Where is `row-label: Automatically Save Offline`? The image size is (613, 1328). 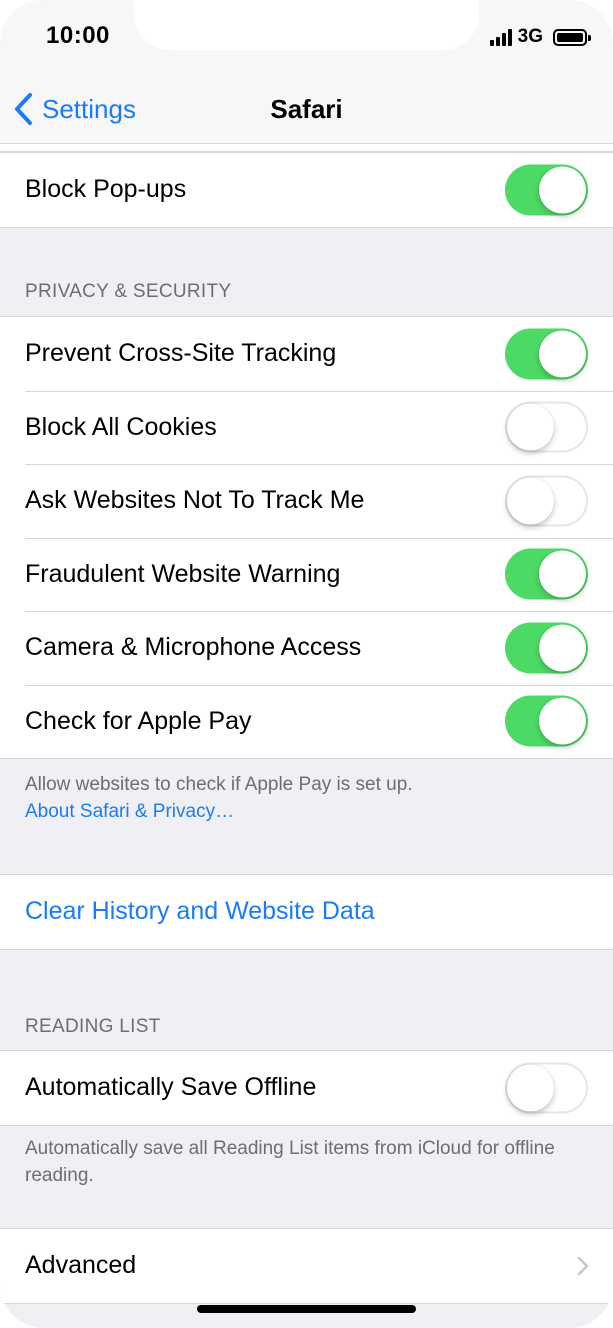 row-label: Automatically Save Offline is located at coordinates (171, 1087).